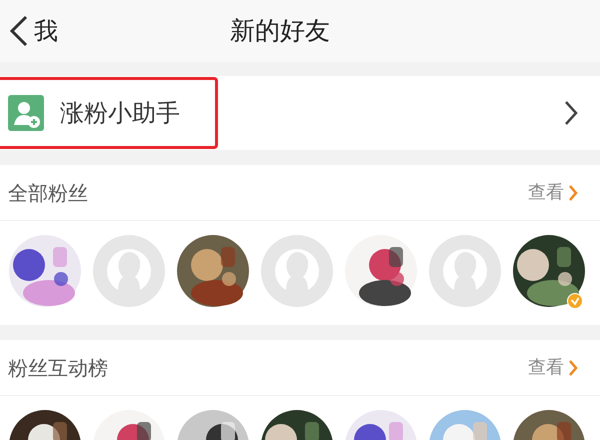  What do you see at coordinates (280, 31) in the screenshot?
I see `screen-title: 新的好友` at bounding box center [280, 31].